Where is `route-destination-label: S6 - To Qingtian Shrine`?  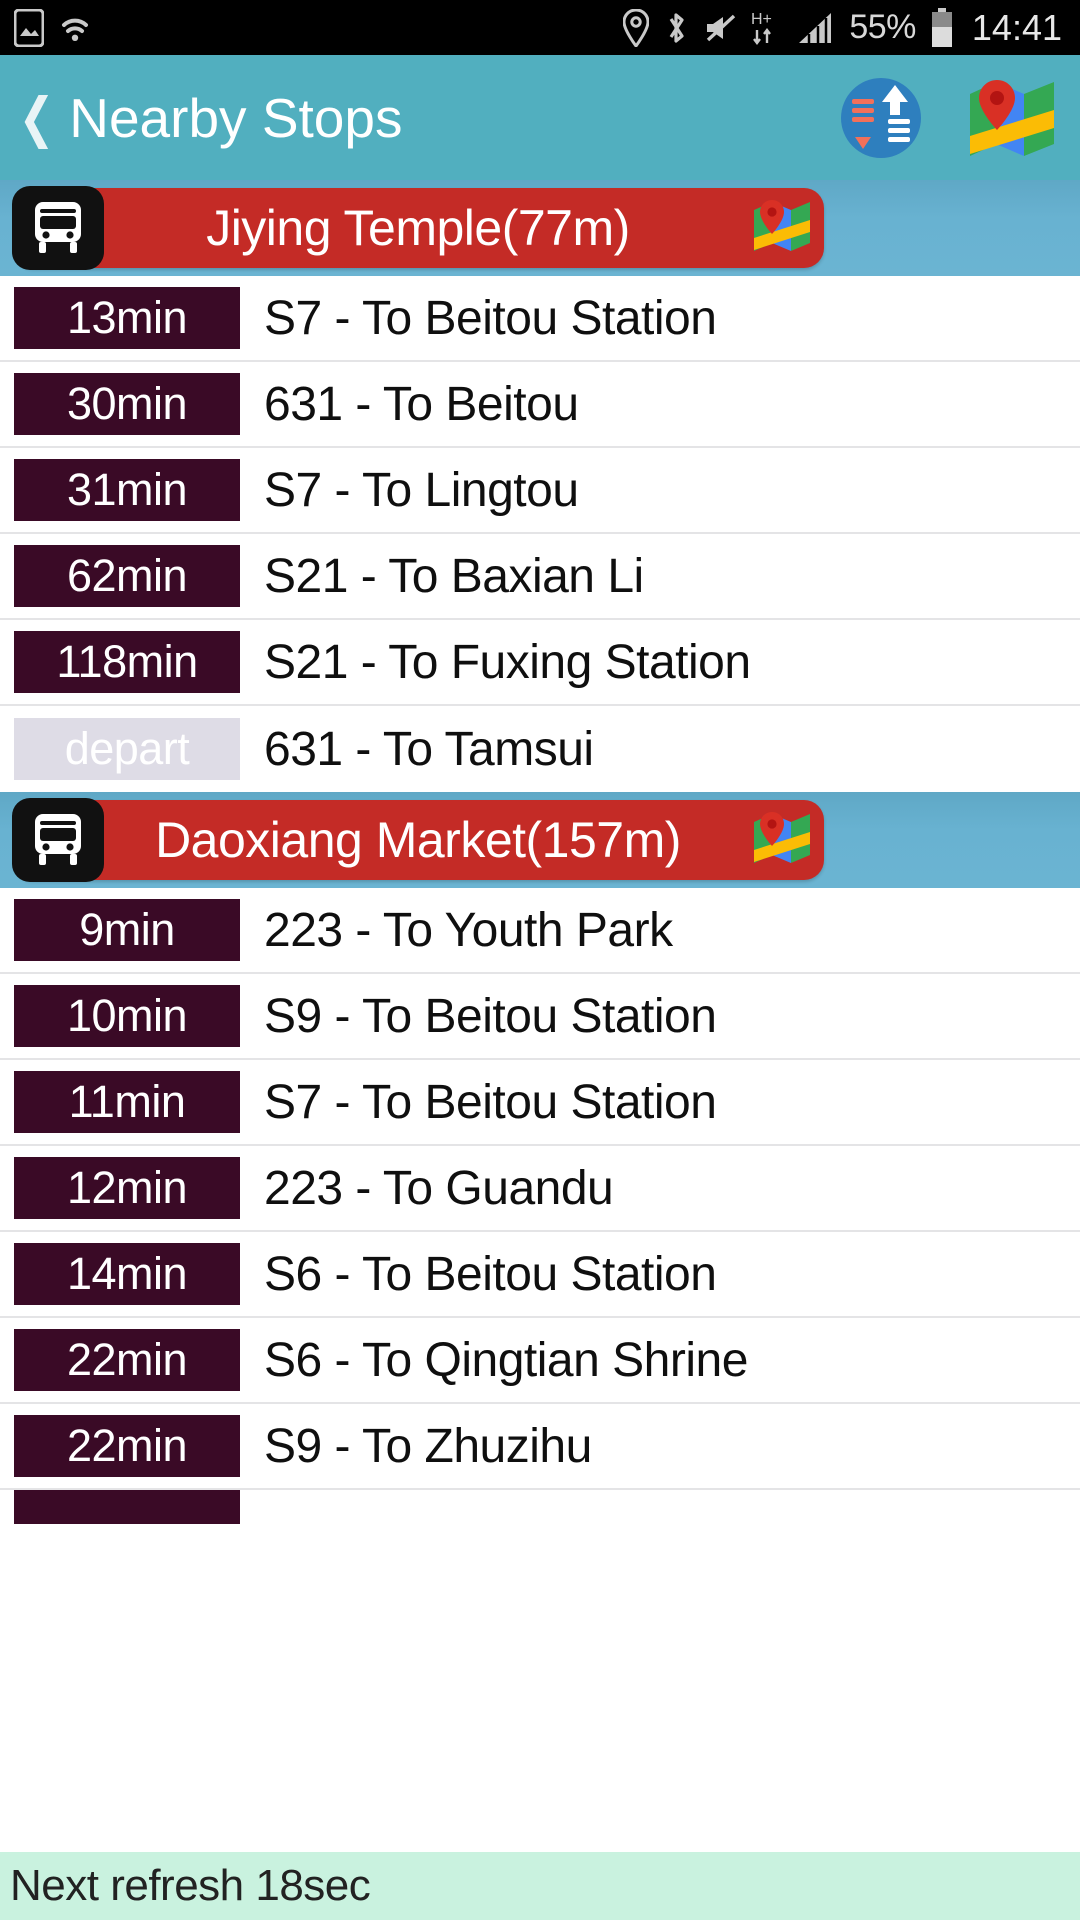
route-destination-label: S6 - To Qingtian Shrine is located at coordinates (506, 1360).